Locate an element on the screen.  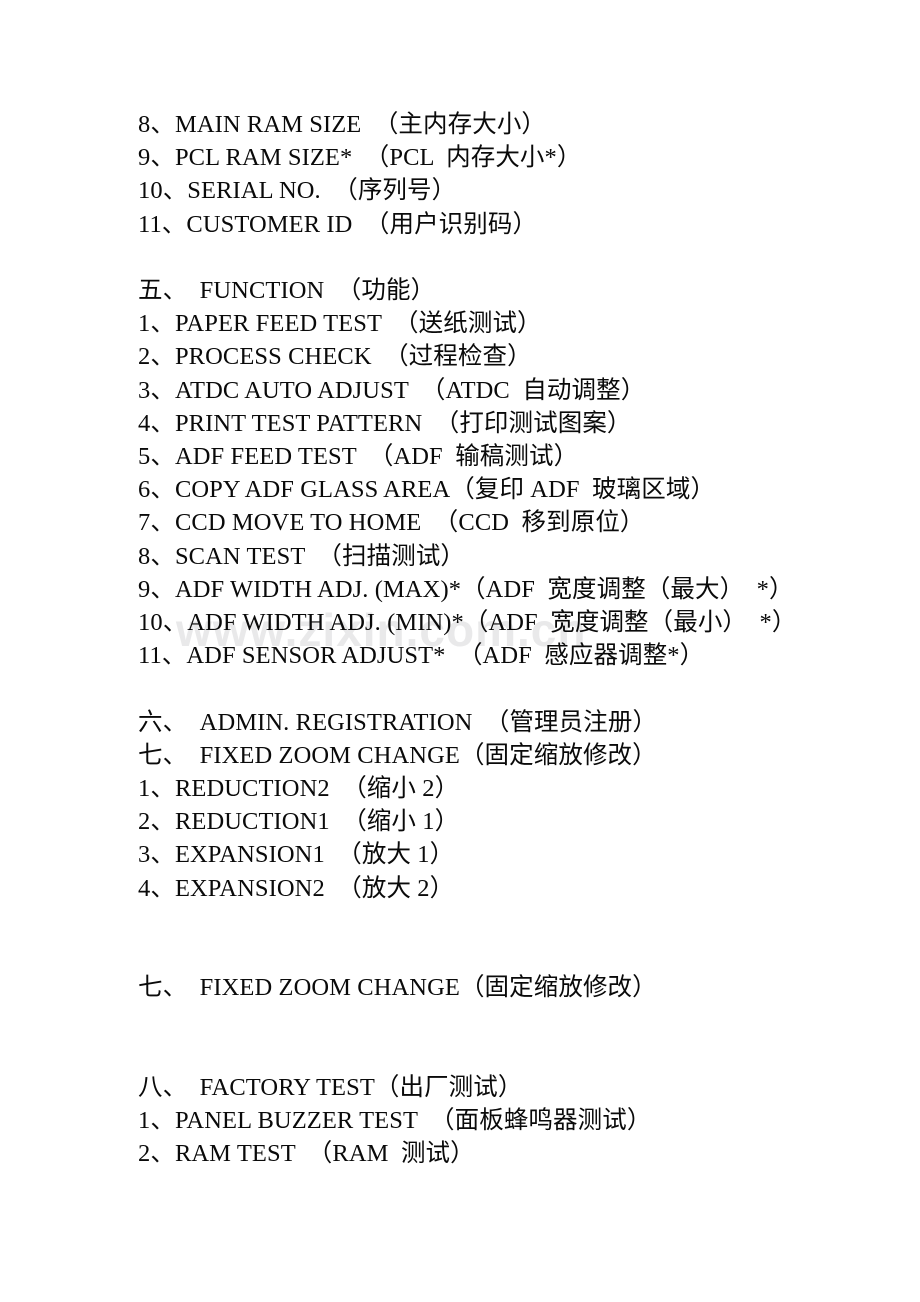
menu-item-line: 11、CUSTOMER ID （用户识别码） is located at coordinates (338, 224).